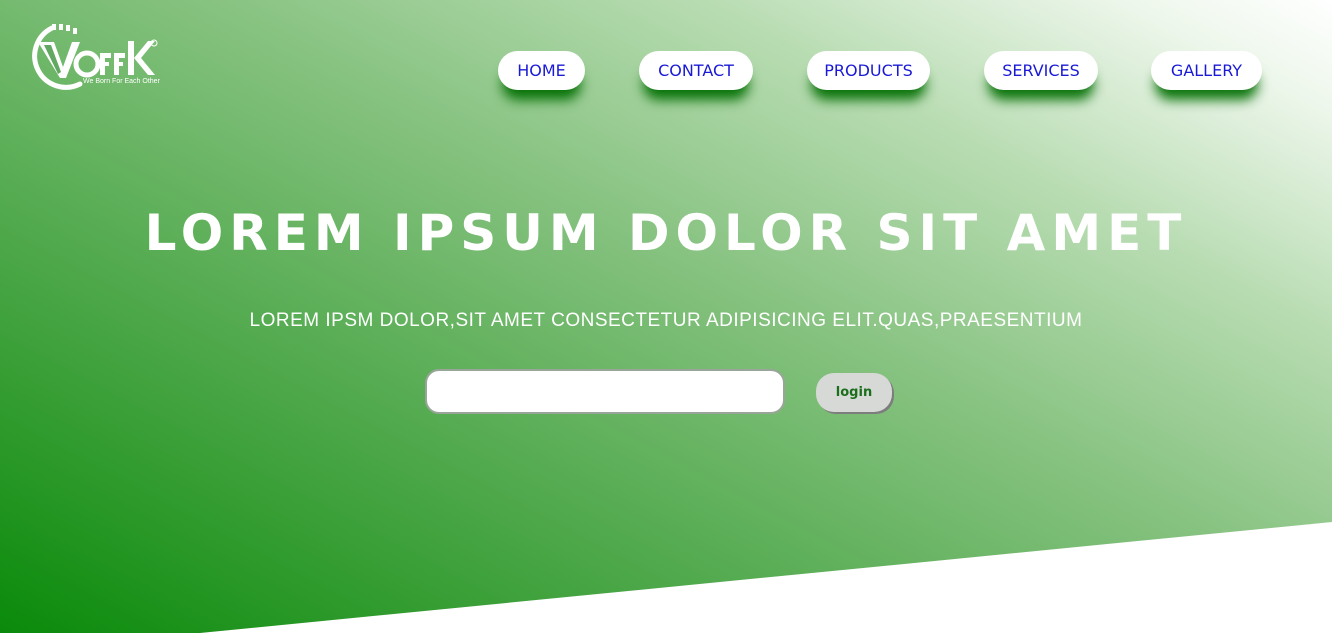  Describe the element at coordinates (541, 70) in the screenshot. I see `nav-home-button: HOME` at that location.